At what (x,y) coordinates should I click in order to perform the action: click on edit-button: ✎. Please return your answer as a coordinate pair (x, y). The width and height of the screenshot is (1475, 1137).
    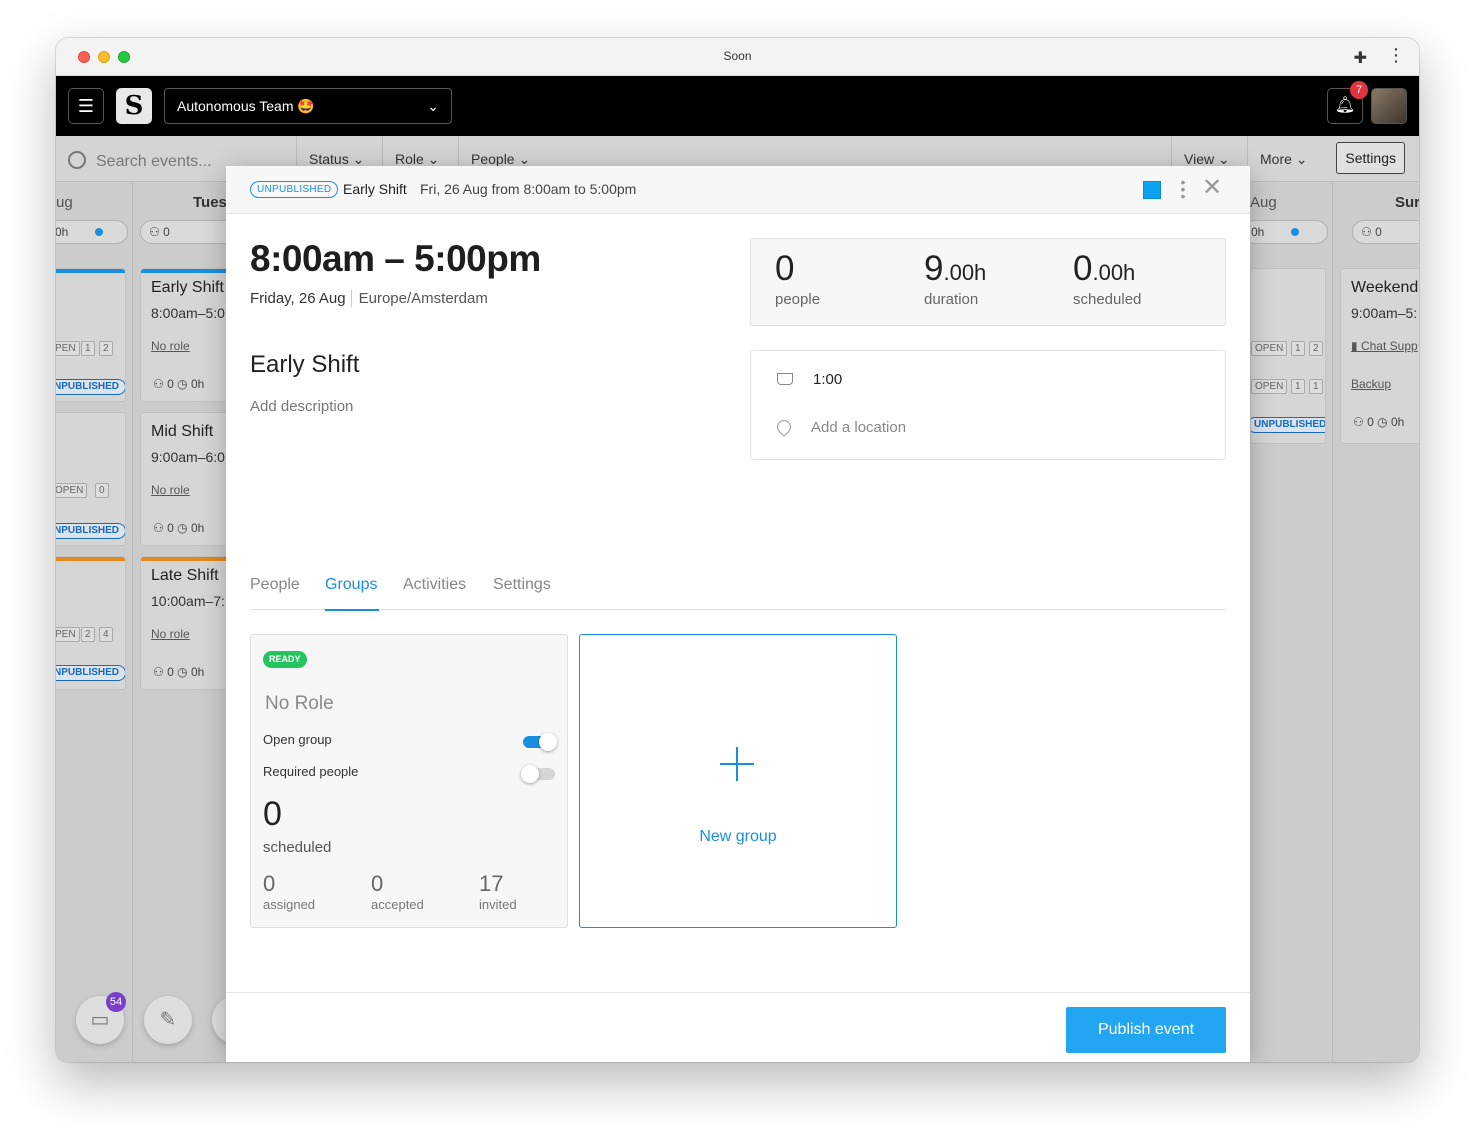
    Looking at the image, I should click on (168, 1020).